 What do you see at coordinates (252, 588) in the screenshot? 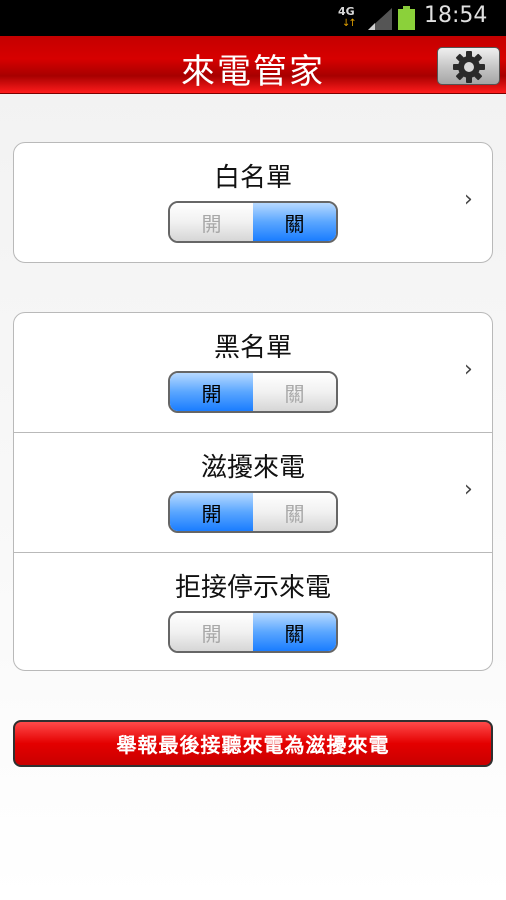
I see `row-title: 拒接停示來電` at bounding box center [252, 588].